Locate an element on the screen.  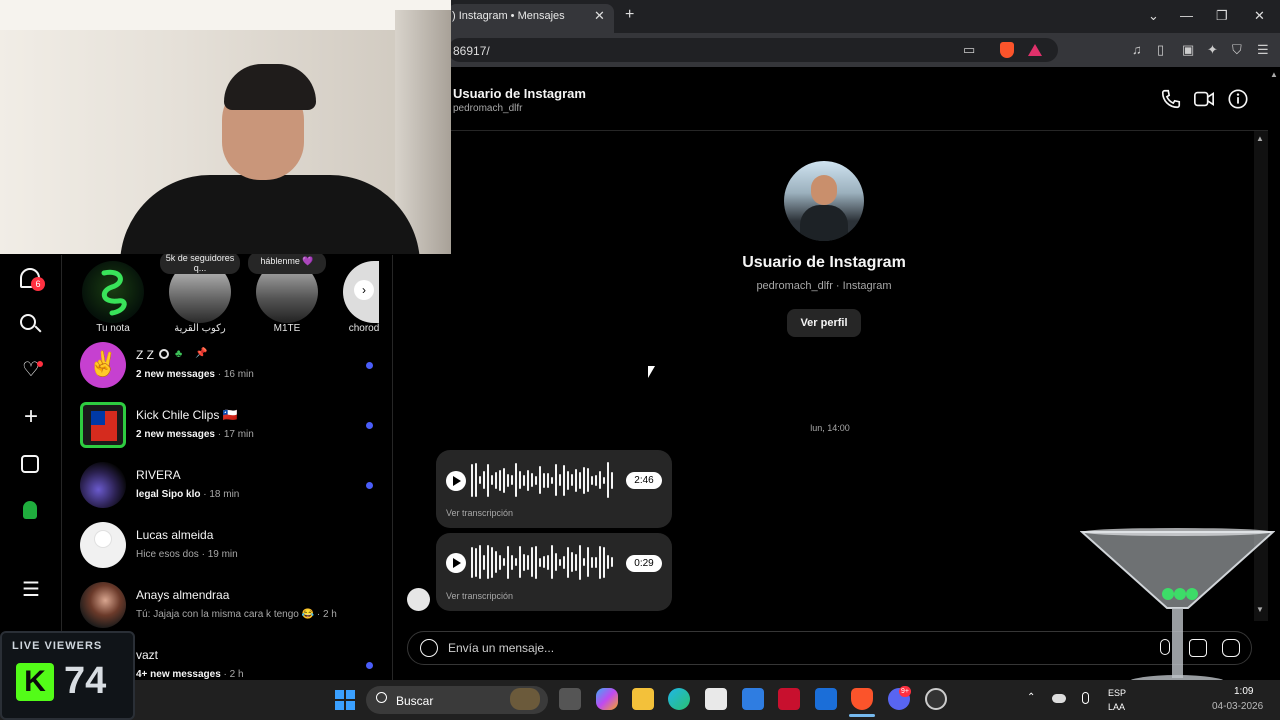
maximize-icon: ❐ is located at coordinates (1222, 16).